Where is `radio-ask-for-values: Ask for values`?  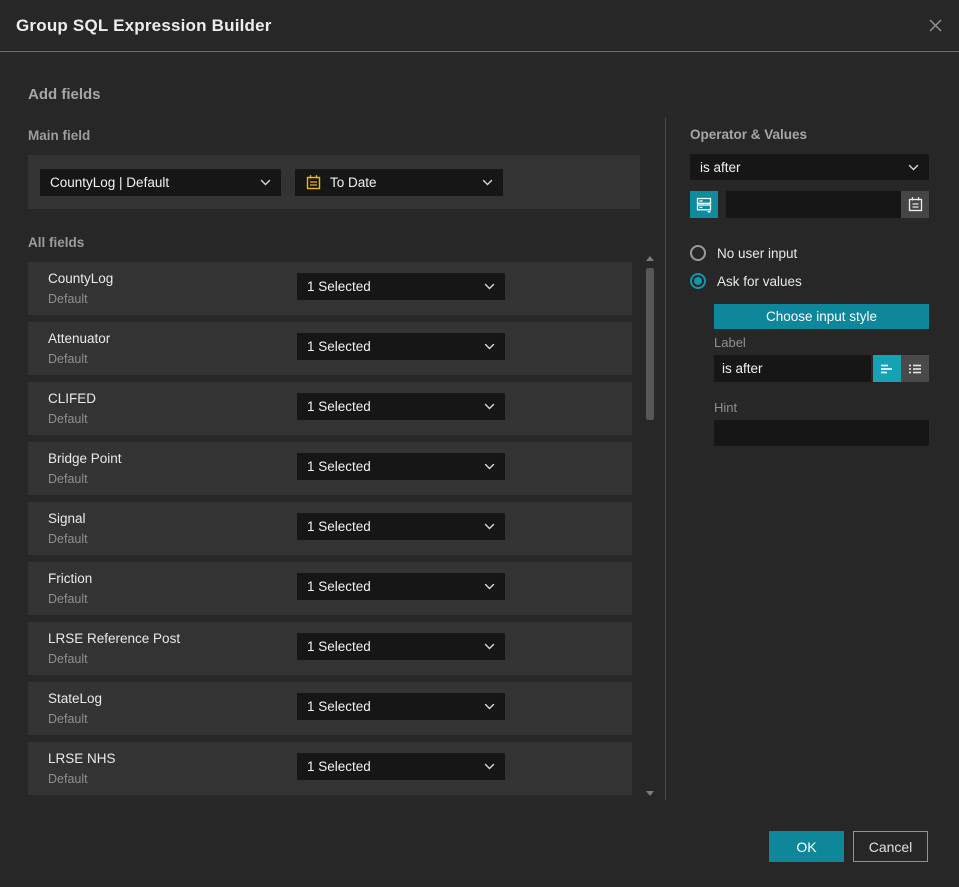
radio-ask-for-values: Ask for values is located at coordinates (746, 281).